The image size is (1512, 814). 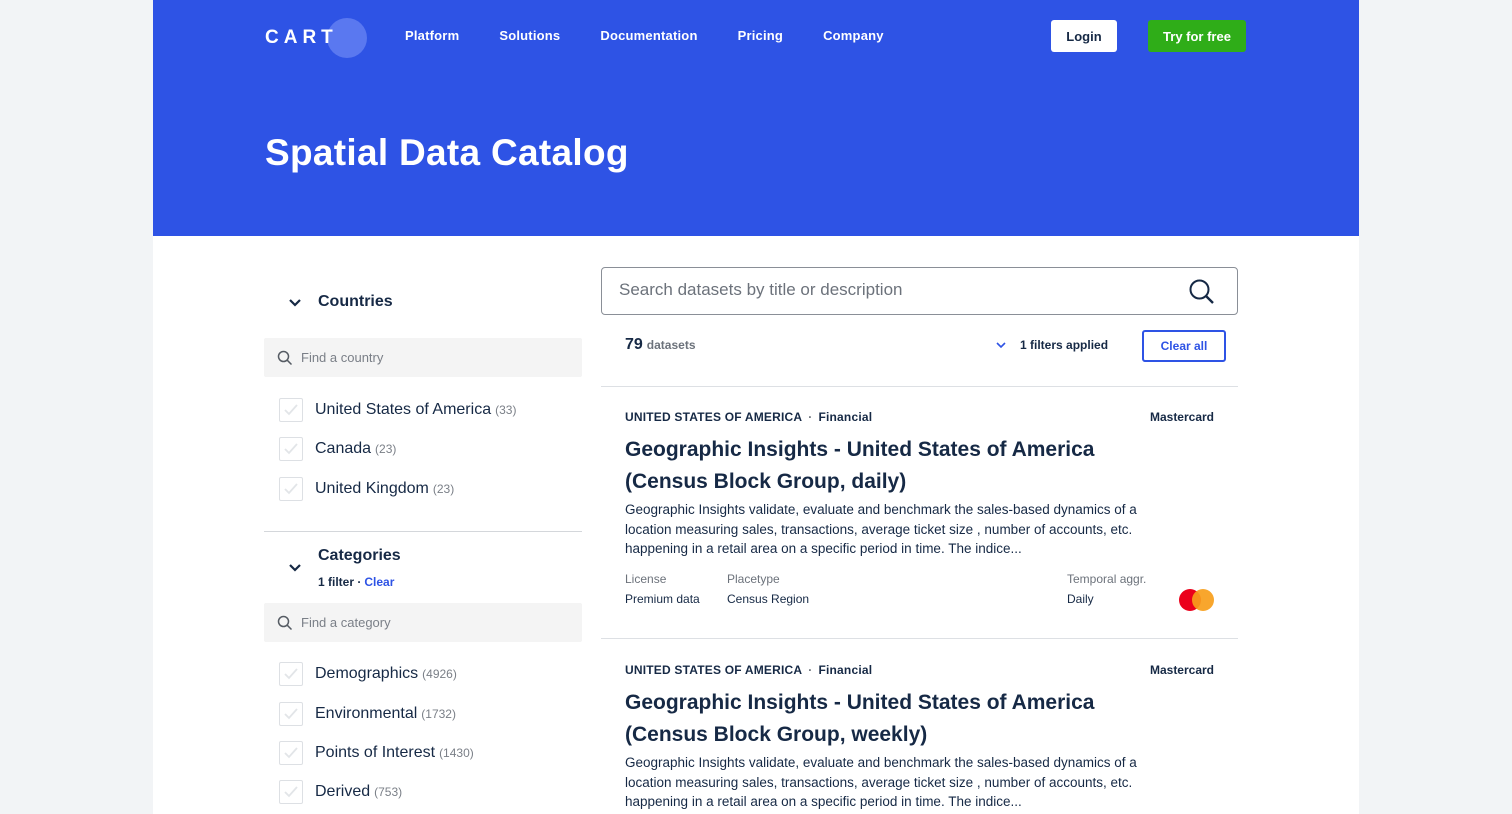 What do you see at coordinates (753, 579) in the screenshot?
I see `meta-key: Placetype` at bounding box center [753, 579].